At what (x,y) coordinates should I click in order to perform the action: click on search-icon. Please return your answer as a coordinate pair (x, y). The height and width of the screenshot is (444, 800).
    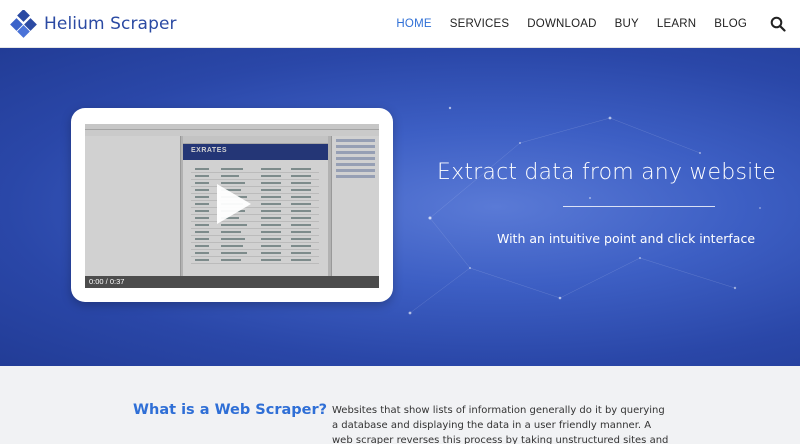
    Looking at the image, I should click on (778, 24).